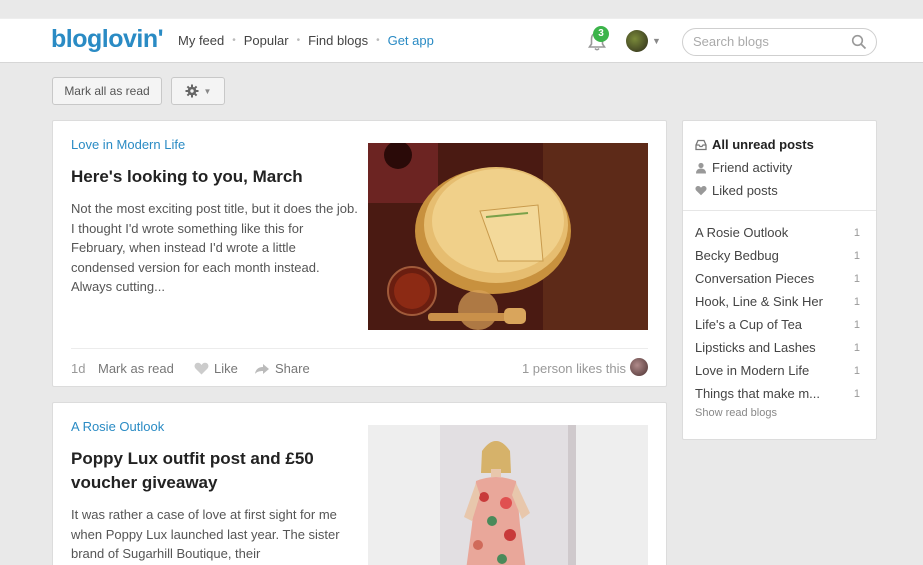  What do you see at coordinates (701, 167) in the screenshot?
I see `person-icon` at bounding box center [701, 167].